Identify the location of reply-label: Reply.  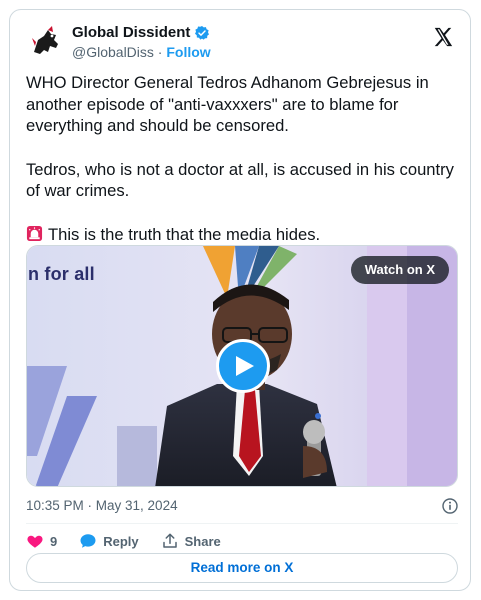
(121, 541).